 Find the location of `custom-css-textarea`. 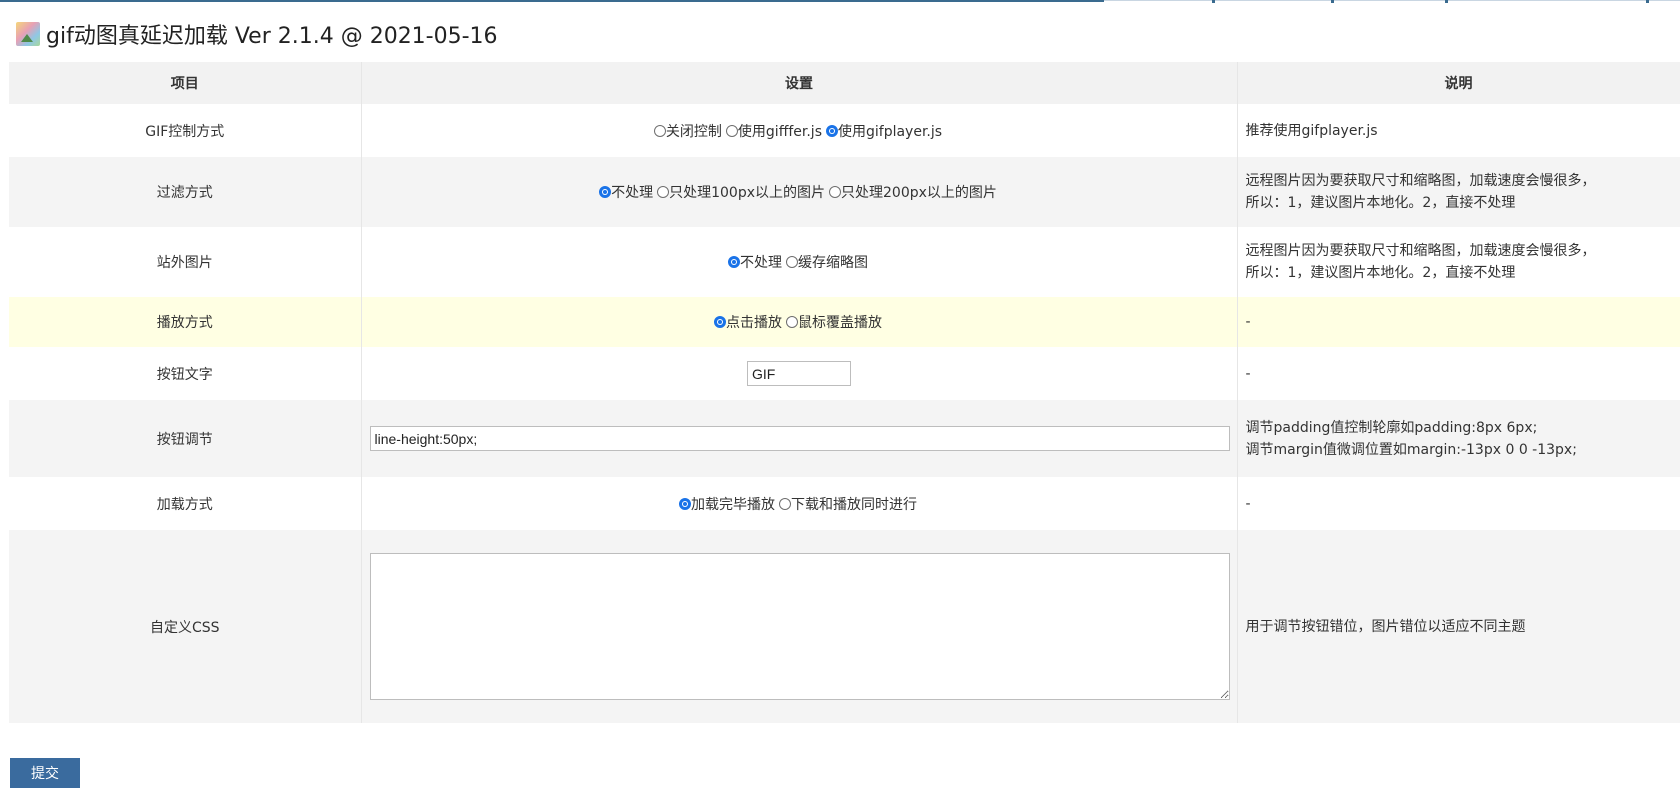

custom-css-textarea is located at coordinates (799, 626).